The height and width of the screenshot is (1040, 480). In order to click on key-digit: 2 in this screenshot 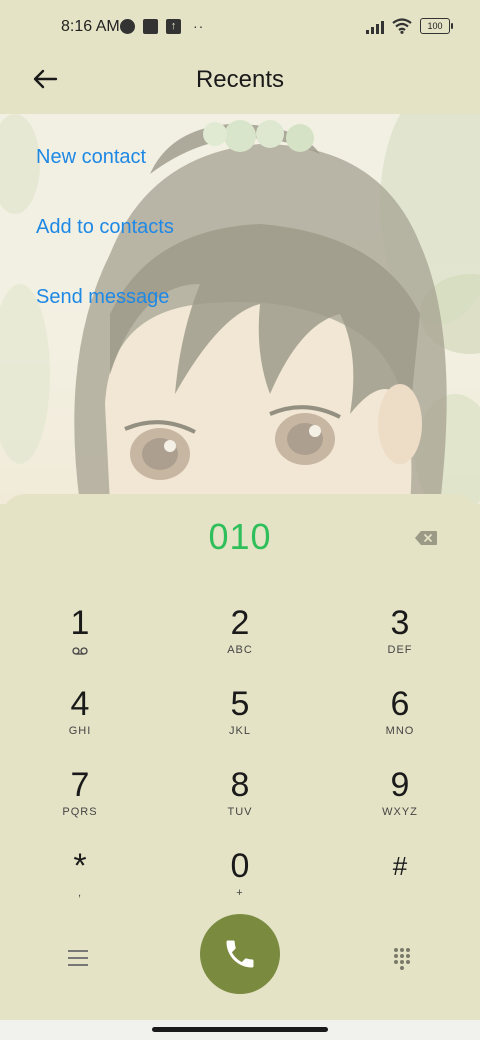, I will do `click(240, 623)`.